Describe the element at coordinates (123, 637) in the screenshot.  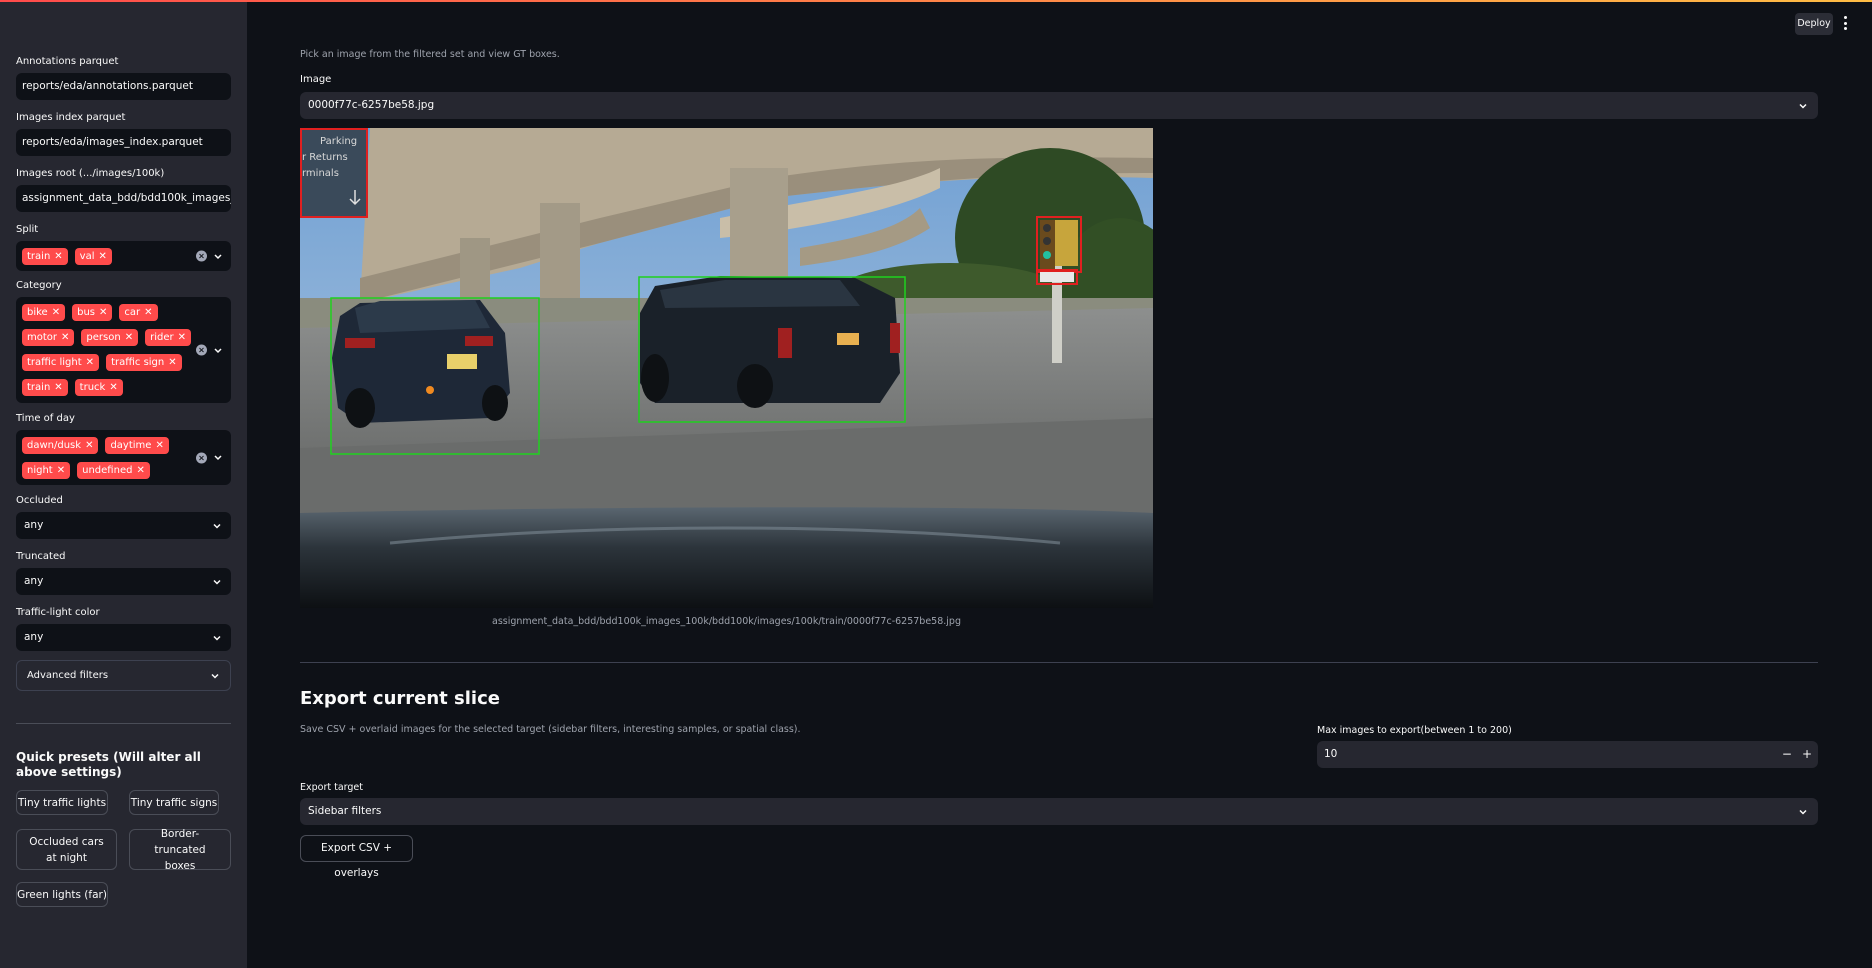
I see `traffic-light-color-select: any` at that location.